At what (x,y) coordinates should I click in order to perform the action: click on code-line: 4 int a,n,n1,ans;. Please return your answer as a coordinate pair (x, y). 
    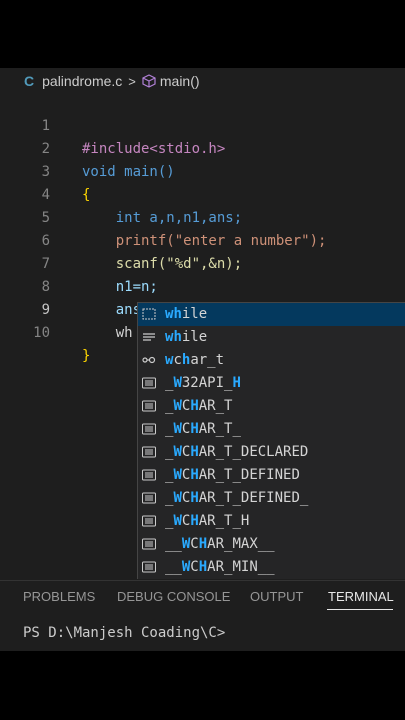
    Looking at the image, I should click on (202, 193).